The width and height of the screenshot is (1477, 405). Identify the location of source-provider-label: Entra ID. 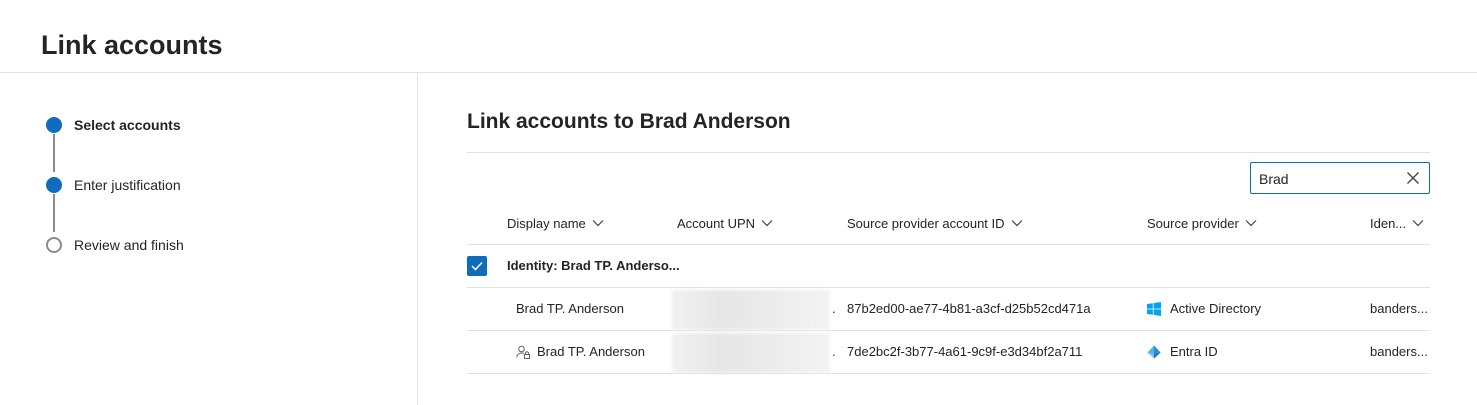
(1194, 351).